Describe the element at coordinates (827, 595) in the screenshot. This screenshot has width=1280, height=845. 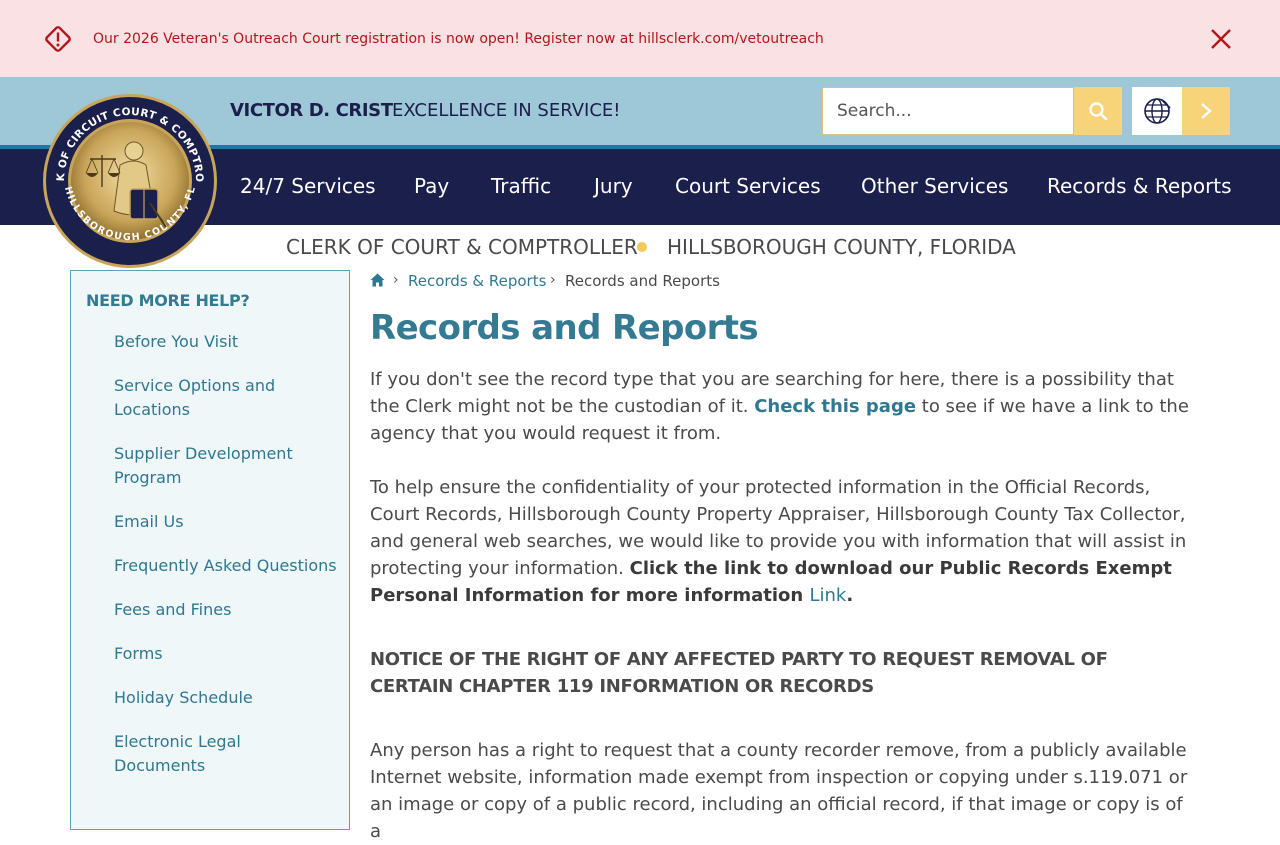
I see `exempt-info-link: Link` at that location.